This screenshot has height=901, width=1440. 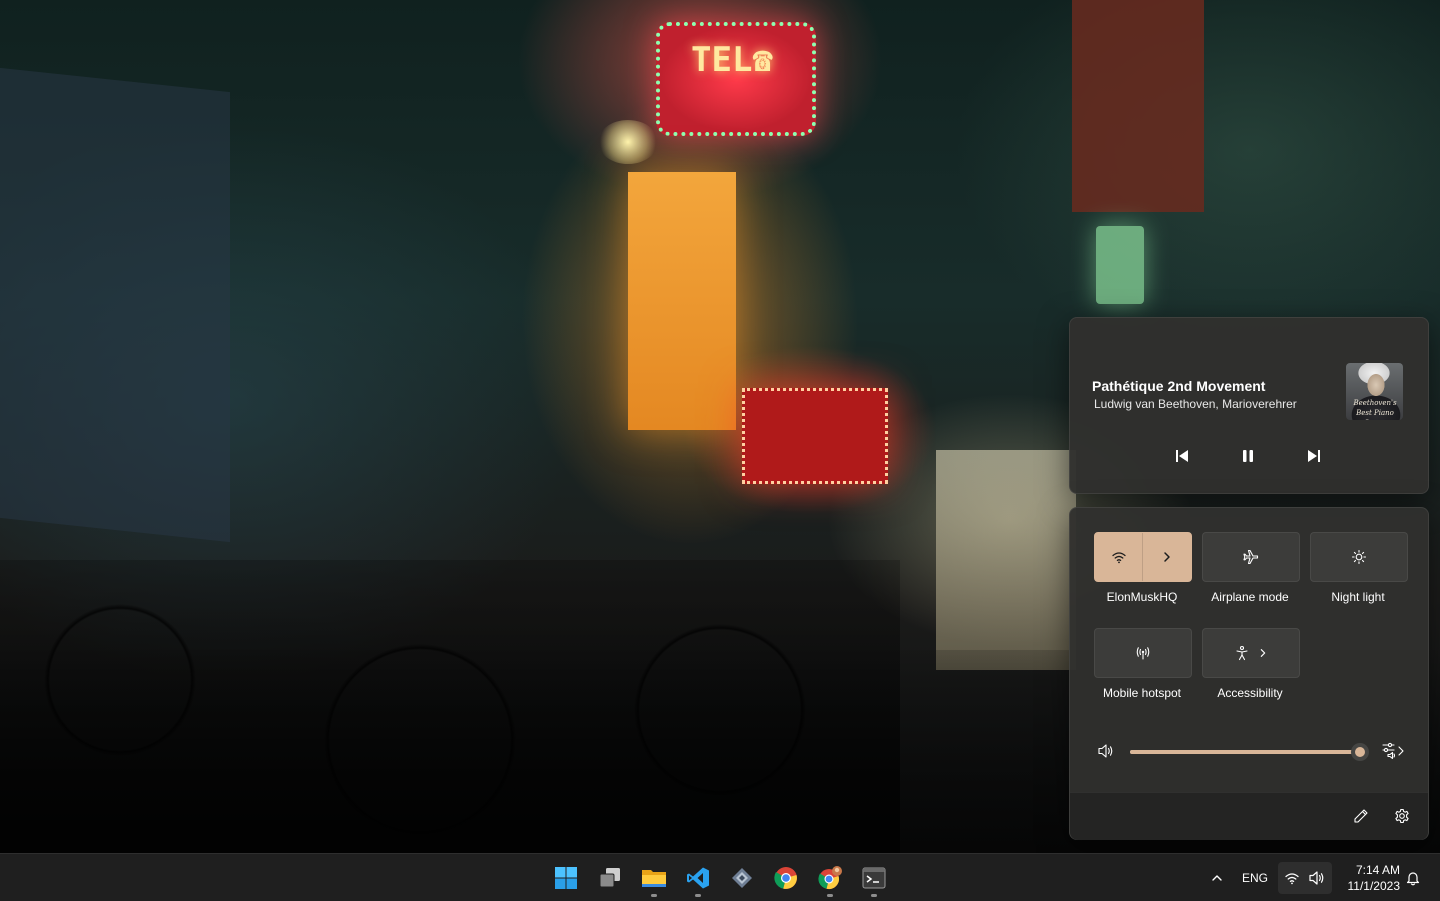 I want to click on pencil-icon, so click(x=1361, y=816).